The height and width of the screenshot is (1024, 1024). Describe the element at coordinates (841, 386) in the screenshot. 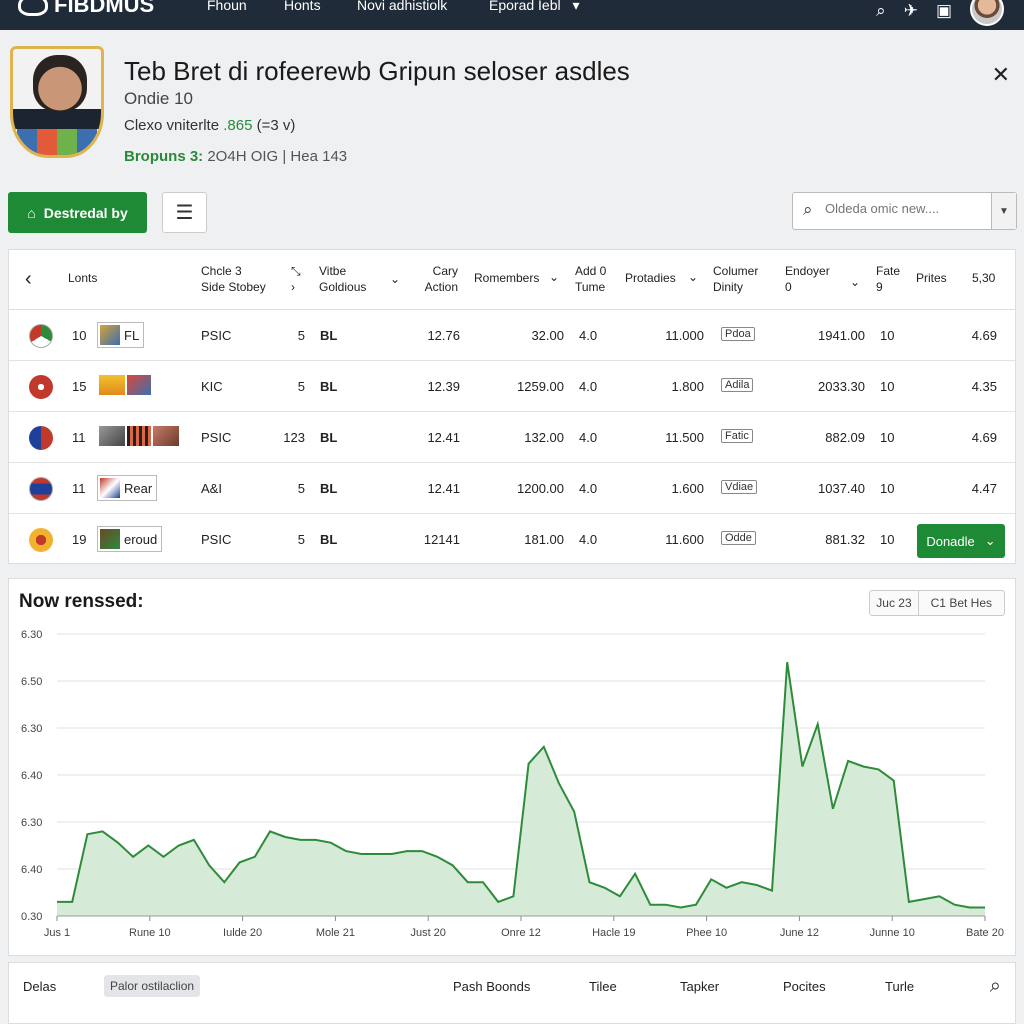

I see `row-e: 2033.30` at that location.